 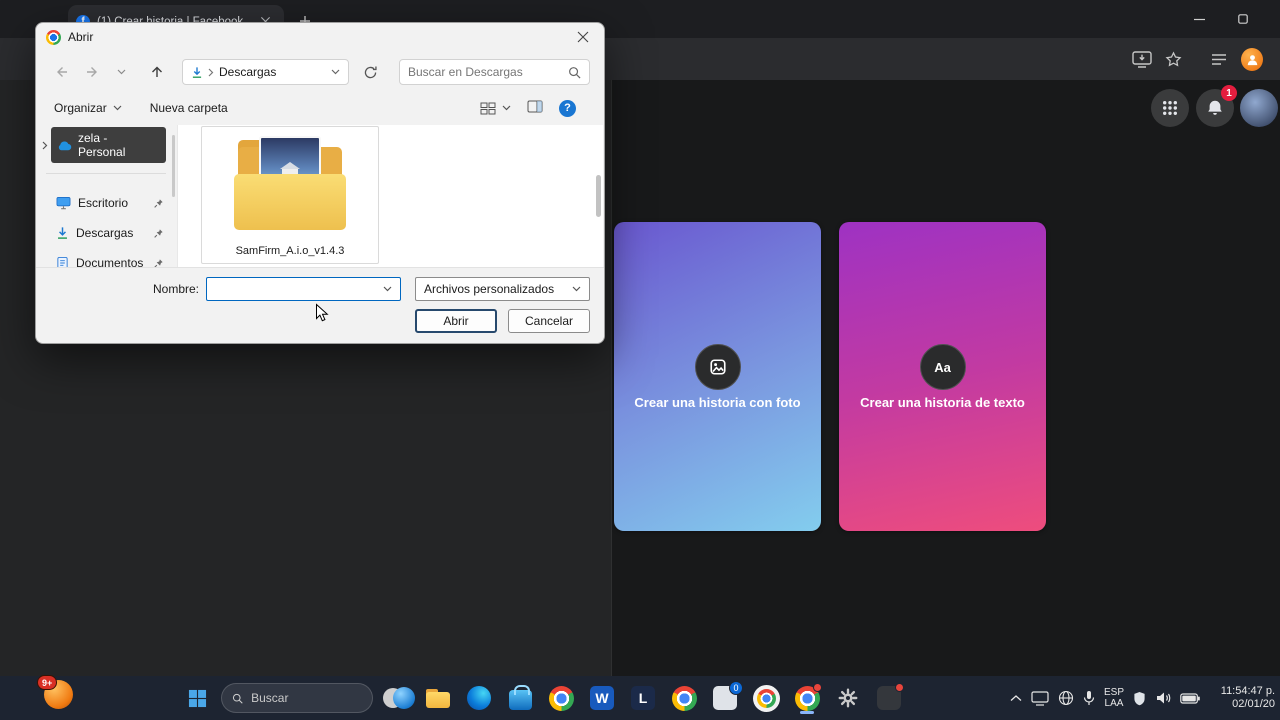 I want to click on text-story-icon: Aa, so click(x=942, y=367).